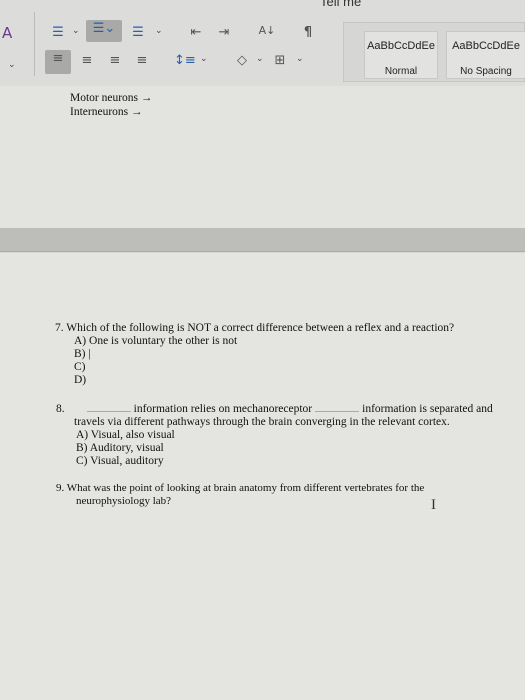  Describe the element at coordinates (485, 55) in the screenshot. I see `style-no-spacing: AaBbCcDdEe No Spacing` at that location.